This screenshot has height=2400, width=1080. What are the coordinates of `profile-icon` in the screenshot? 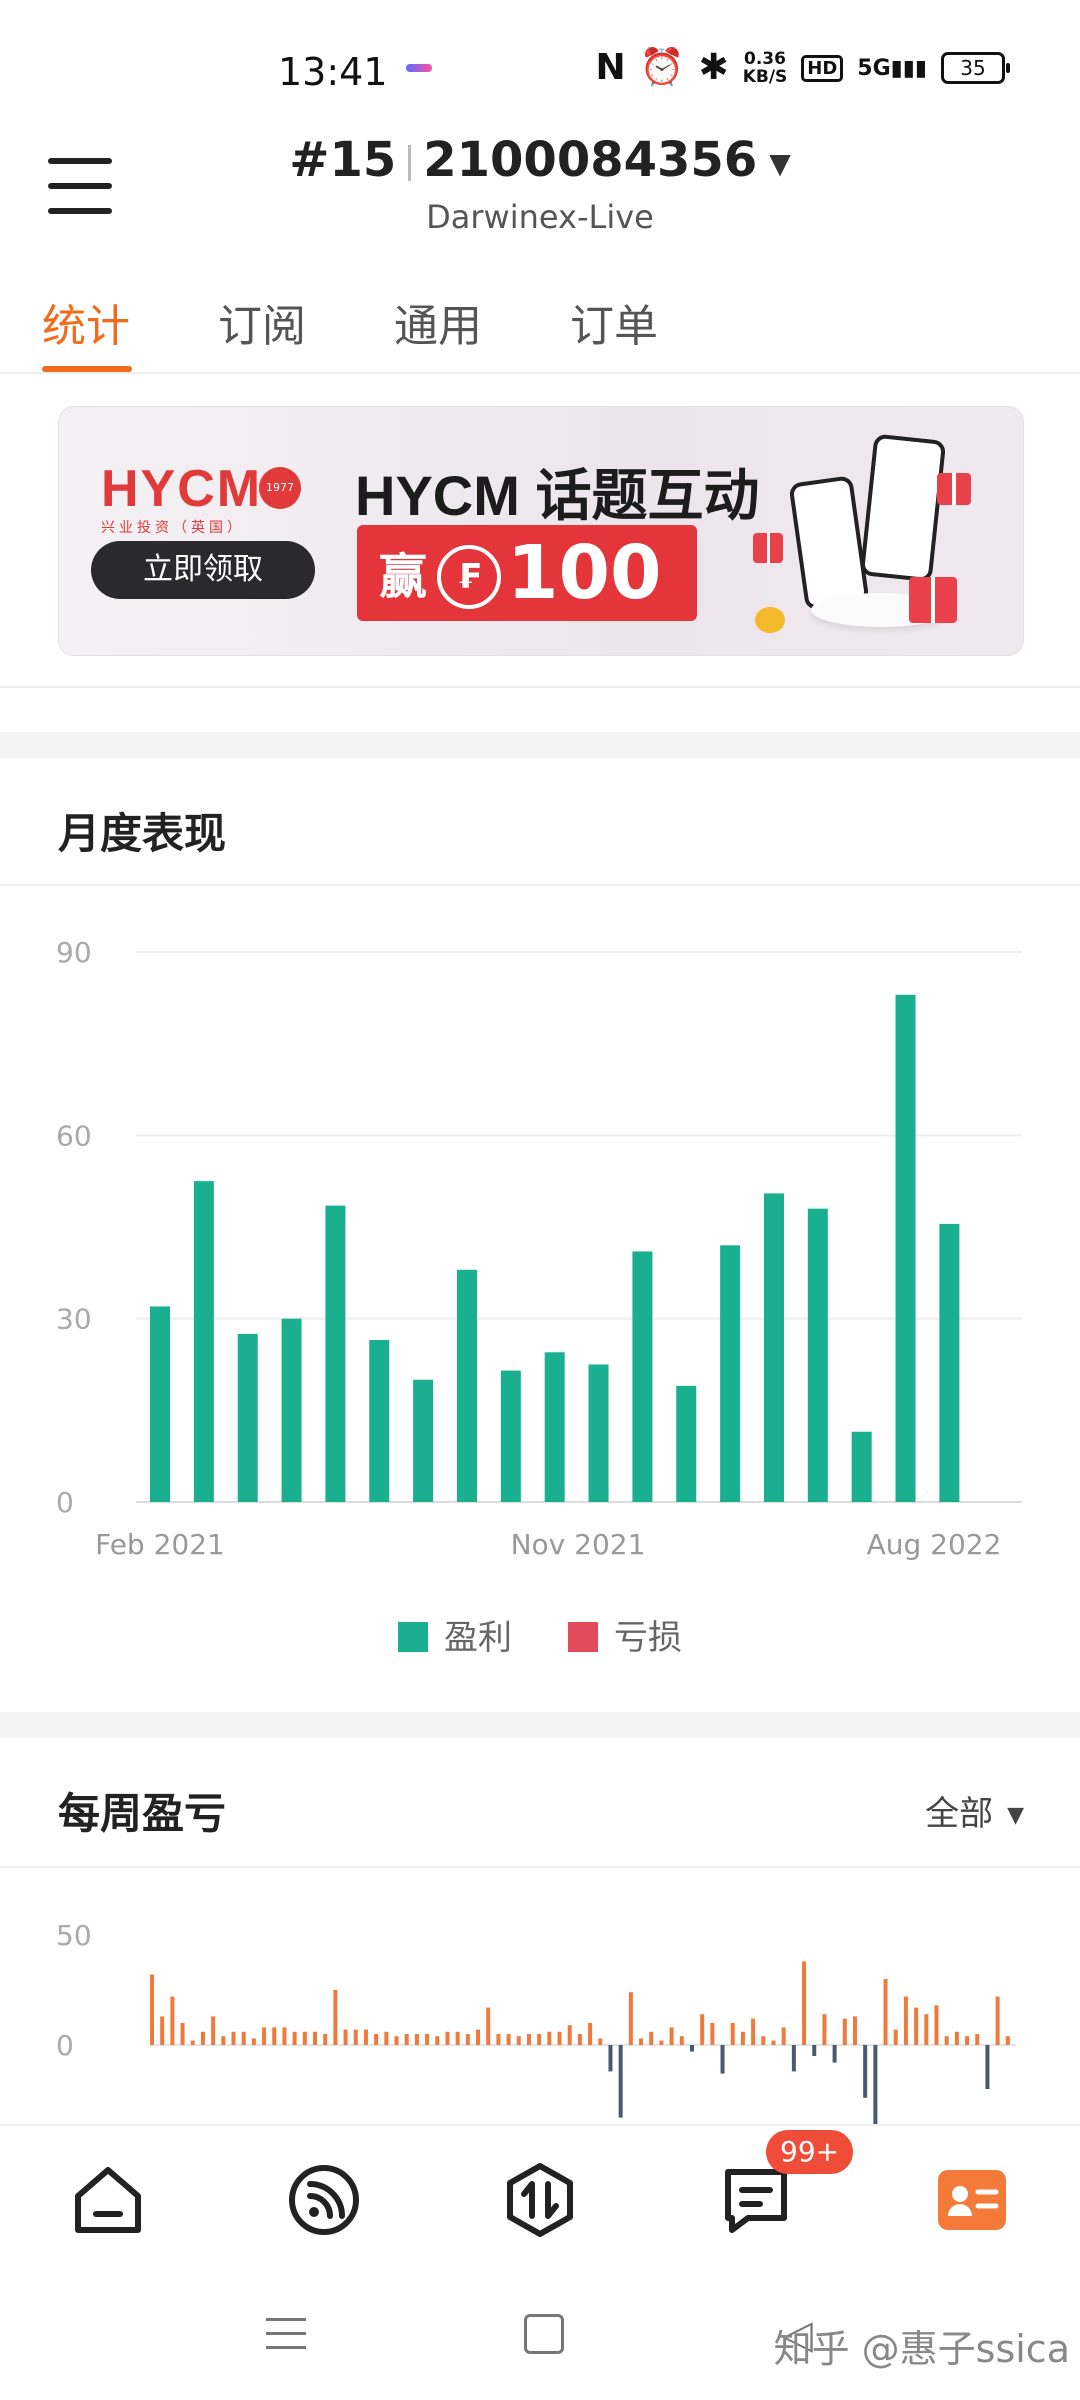 It's located at (972, 2200).